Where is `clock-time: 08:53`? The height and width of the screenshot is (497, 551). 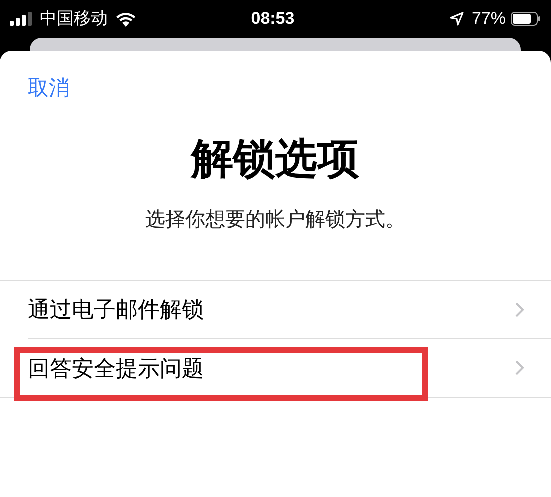 clock-time: 08:53 is located at coordinates (273, 19).